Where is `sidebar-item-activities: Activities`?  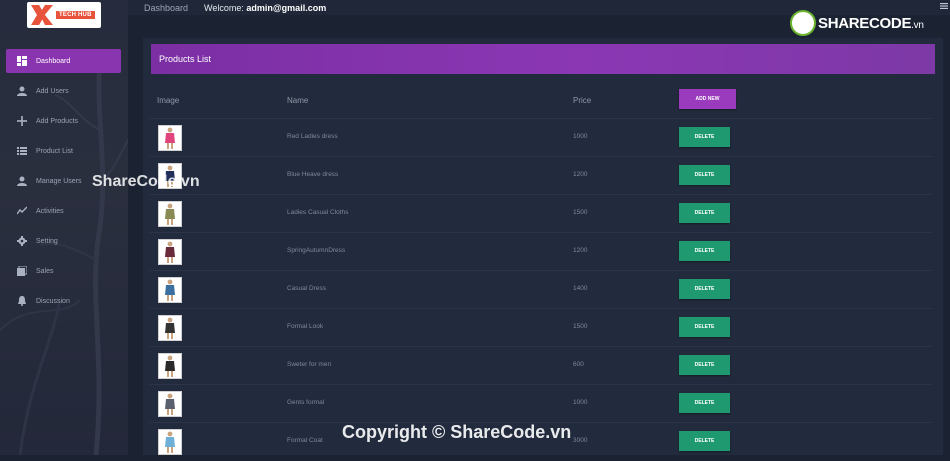 sidebar-item-activities: Activities is located at coordinates (63, 211).